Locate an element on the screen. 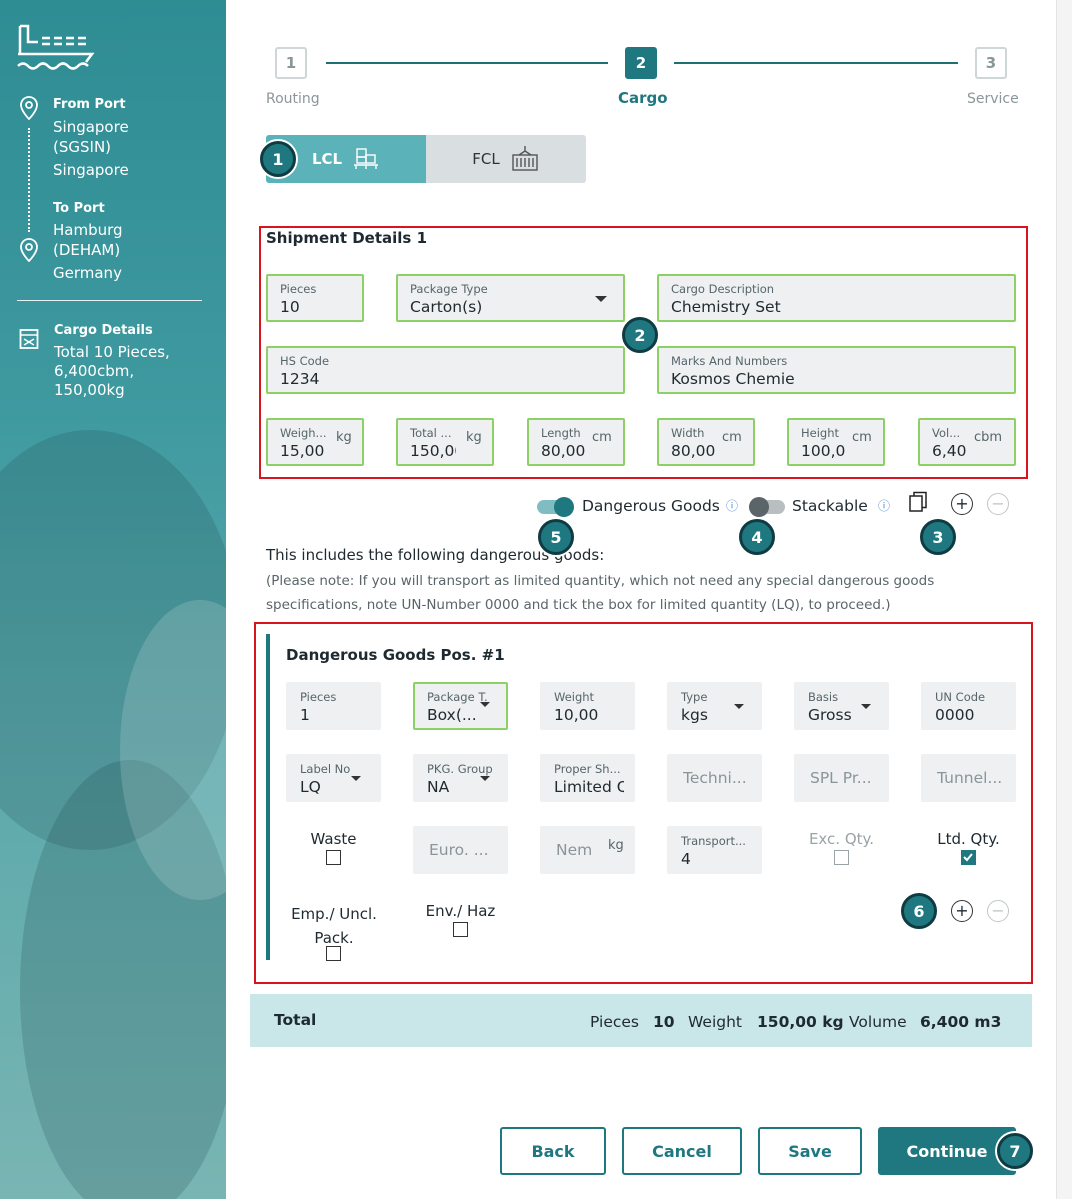 The width and height of the screenshot is (1072, 1199). dg-type-select: Type kgs is located at coordinates (714, 706).